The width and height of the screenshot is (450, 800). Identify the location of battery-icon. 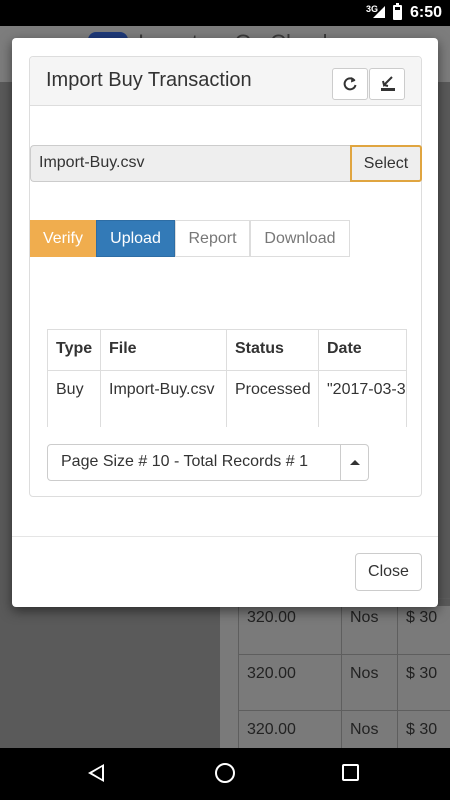
(397, 11).